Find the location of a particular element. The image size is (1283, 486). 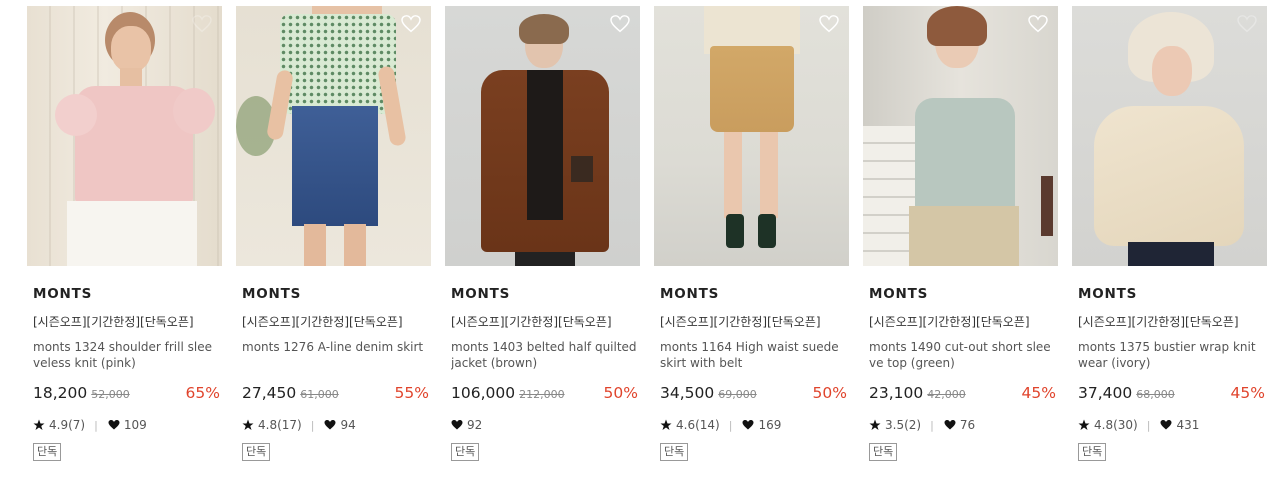

review-meta: 92 is located at coordinates (466, 425).